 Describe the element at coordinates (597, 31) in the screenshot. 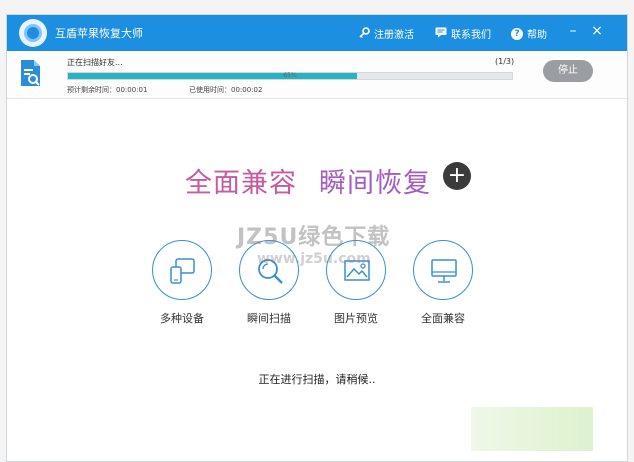

I see `close-button: ×` at that location.